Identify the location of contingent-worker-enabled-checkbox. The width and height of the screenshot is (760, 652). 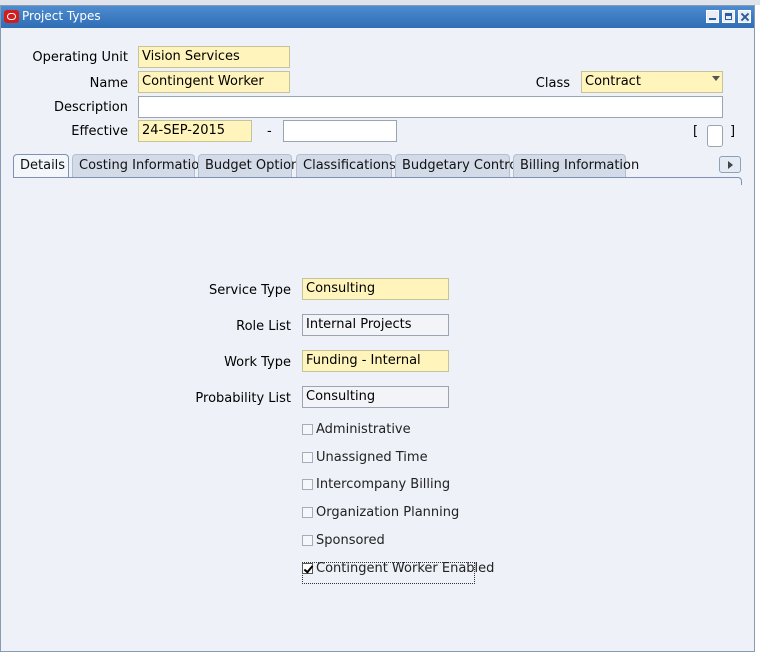
(307, 568).